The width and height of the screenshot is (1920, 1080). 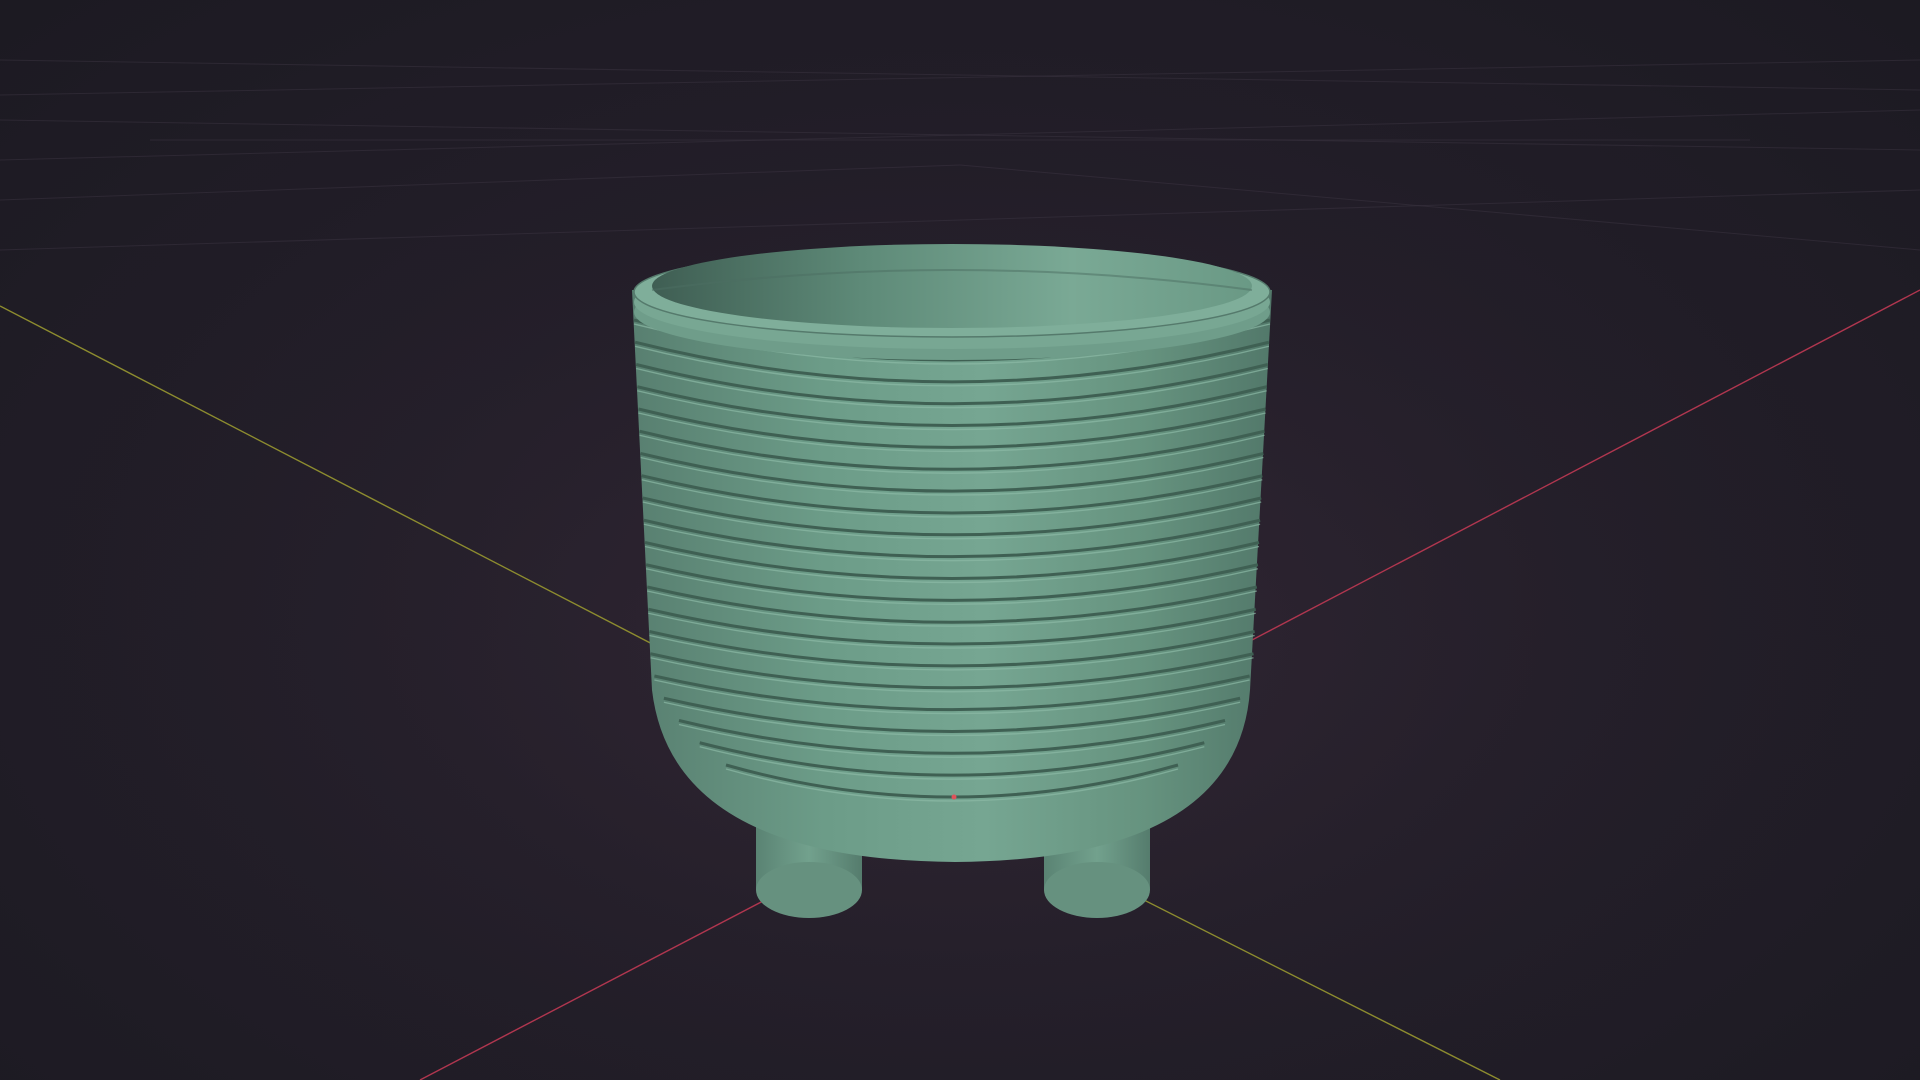 What do you see at coordinates (954, 797) in the screenshot?
I see `origin-marker` at bounding box center [954, 797].